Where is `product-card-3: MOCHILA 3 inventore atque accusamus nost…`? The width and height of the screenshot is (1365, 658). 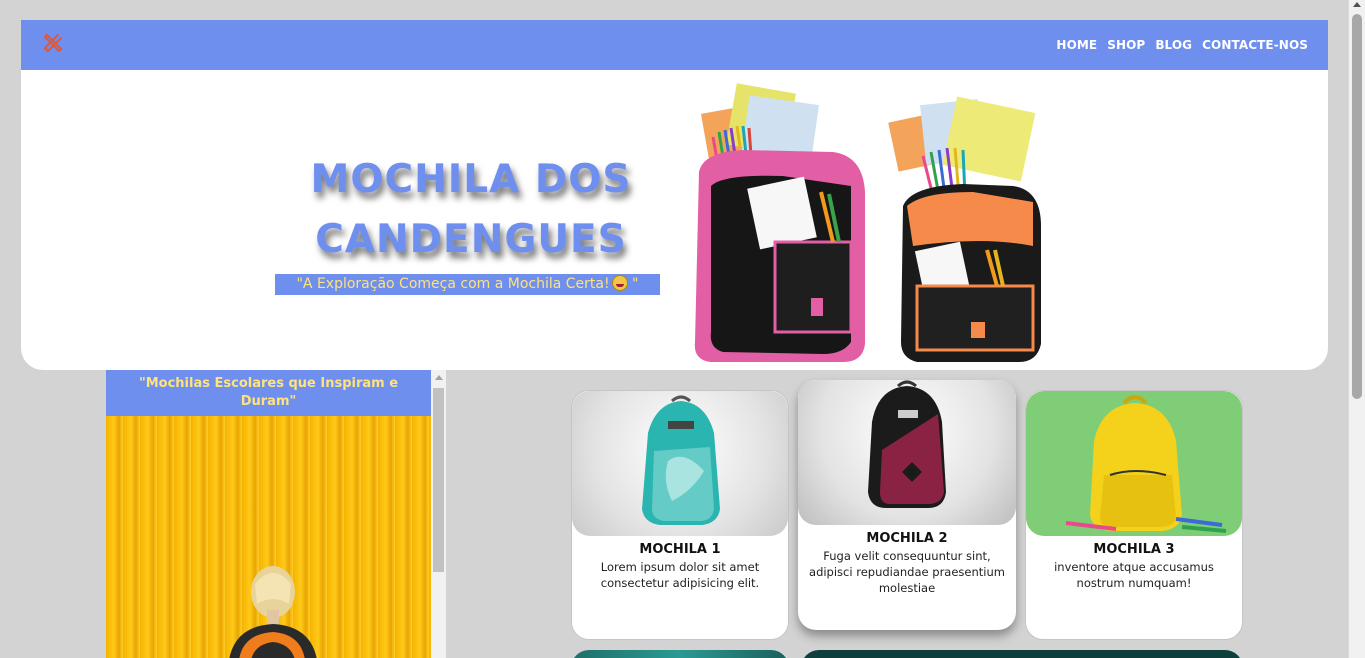 product-card-3: MOCHILA 3 inventore atque accusamus nost… is located at coordinates (1134, 515).